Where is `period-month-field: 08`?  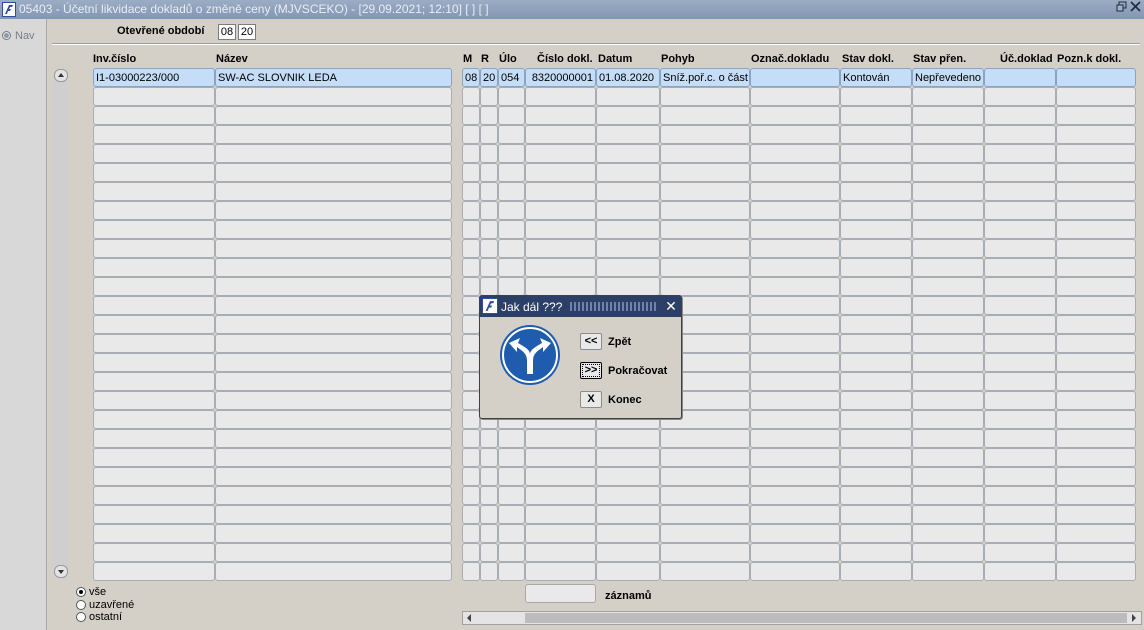 period-month-field: 08 is located at coordinates (227, 32).